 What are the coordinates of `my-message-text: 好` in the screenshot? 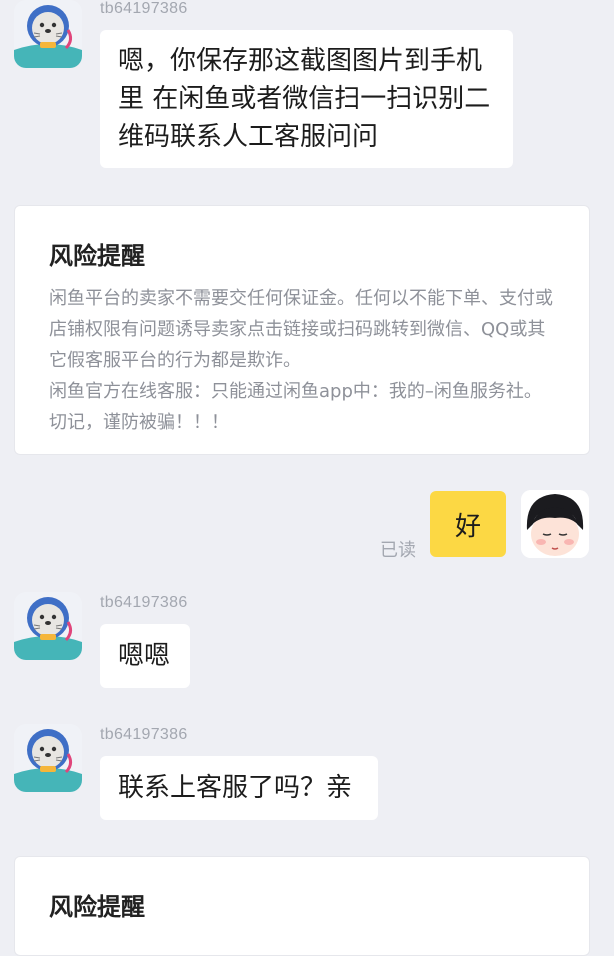 It's located at (467, 526).